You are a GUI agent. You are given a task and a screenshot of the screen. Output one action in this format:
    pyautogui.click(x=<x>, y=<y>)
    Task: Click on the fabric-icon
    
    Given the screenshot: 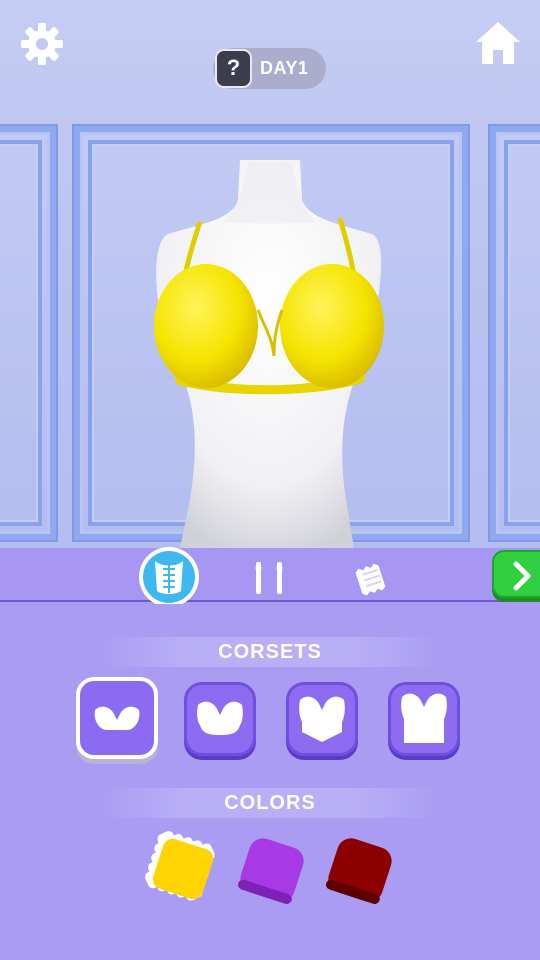 What is the action you would take?
    pyautogui.click(x=372, y=578)
    